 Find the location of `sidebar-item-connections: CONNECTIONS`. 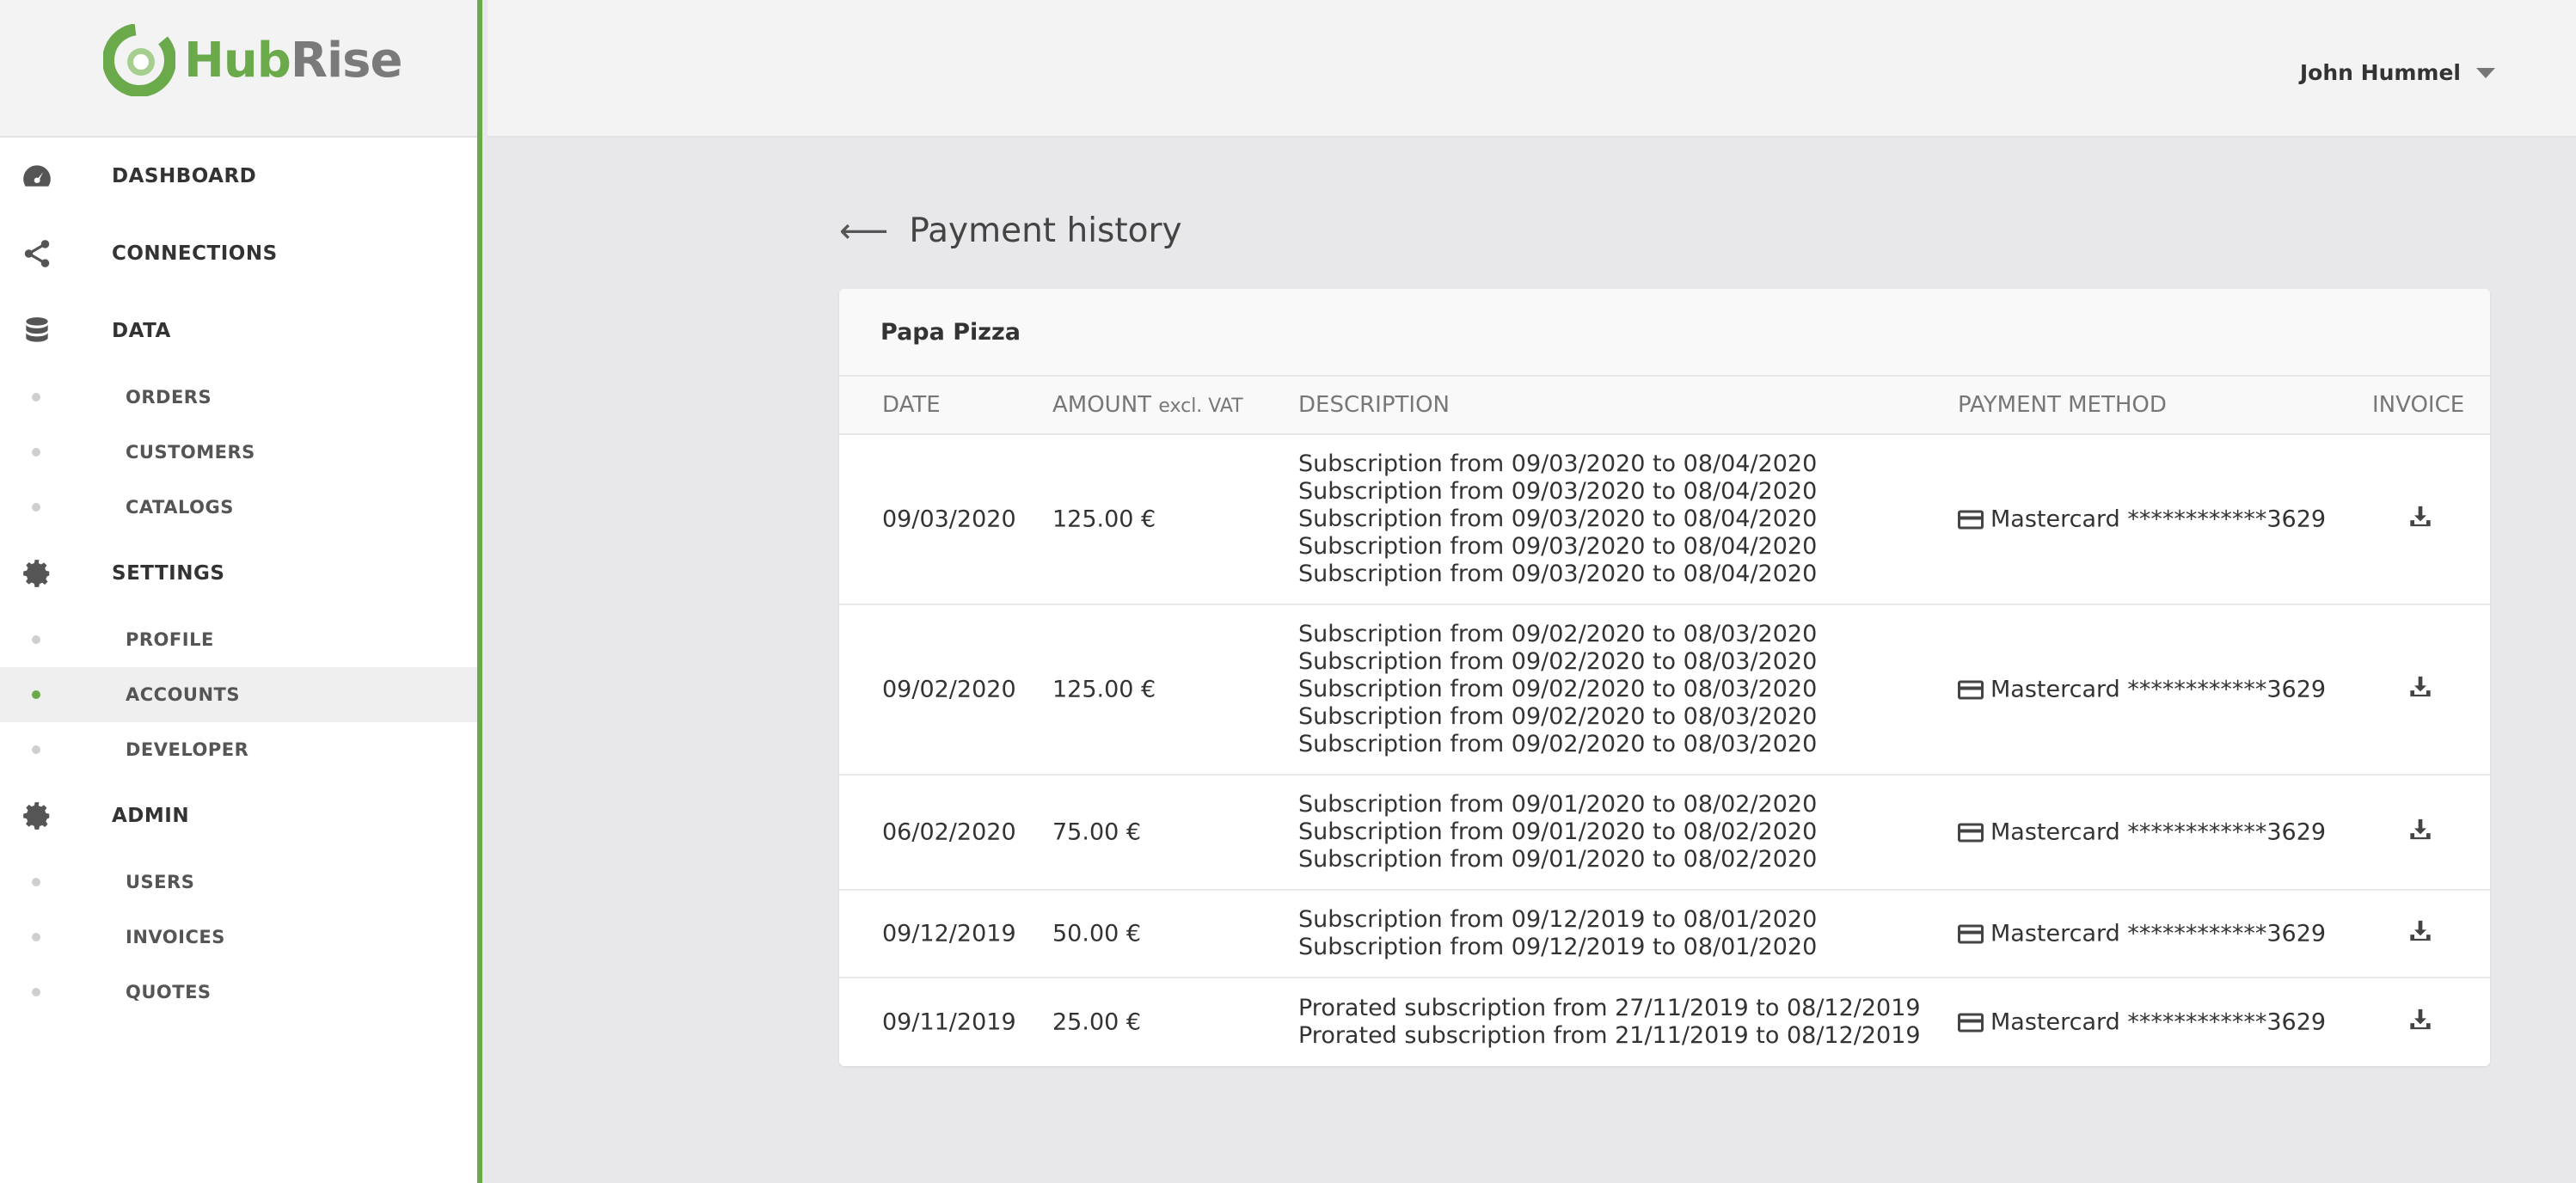

sidebar-item-connections: CONNECTIONS is located at coordinates (239, 254).